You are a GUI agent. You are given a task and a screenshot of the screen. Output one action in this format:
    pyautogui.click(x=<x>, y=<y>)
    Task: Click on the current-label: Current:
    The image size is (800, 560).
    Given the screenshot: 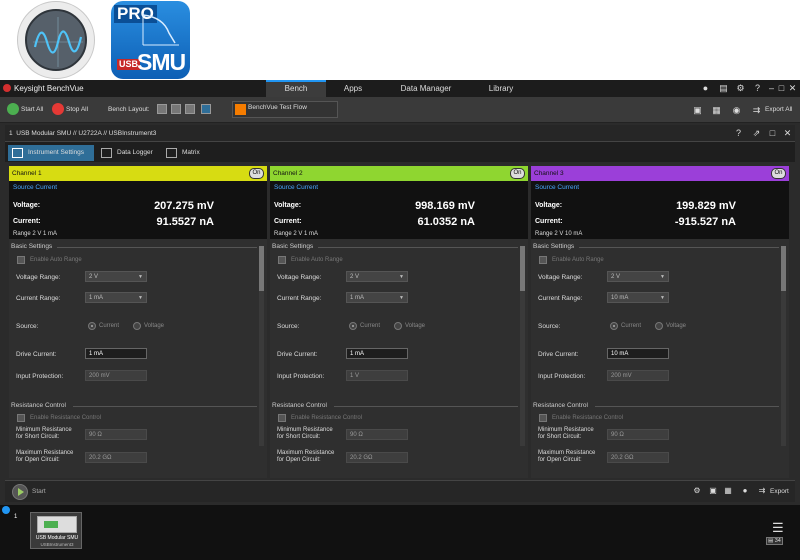 What is the action you would take?
    pyautogui.click(x=27, y=221)
    